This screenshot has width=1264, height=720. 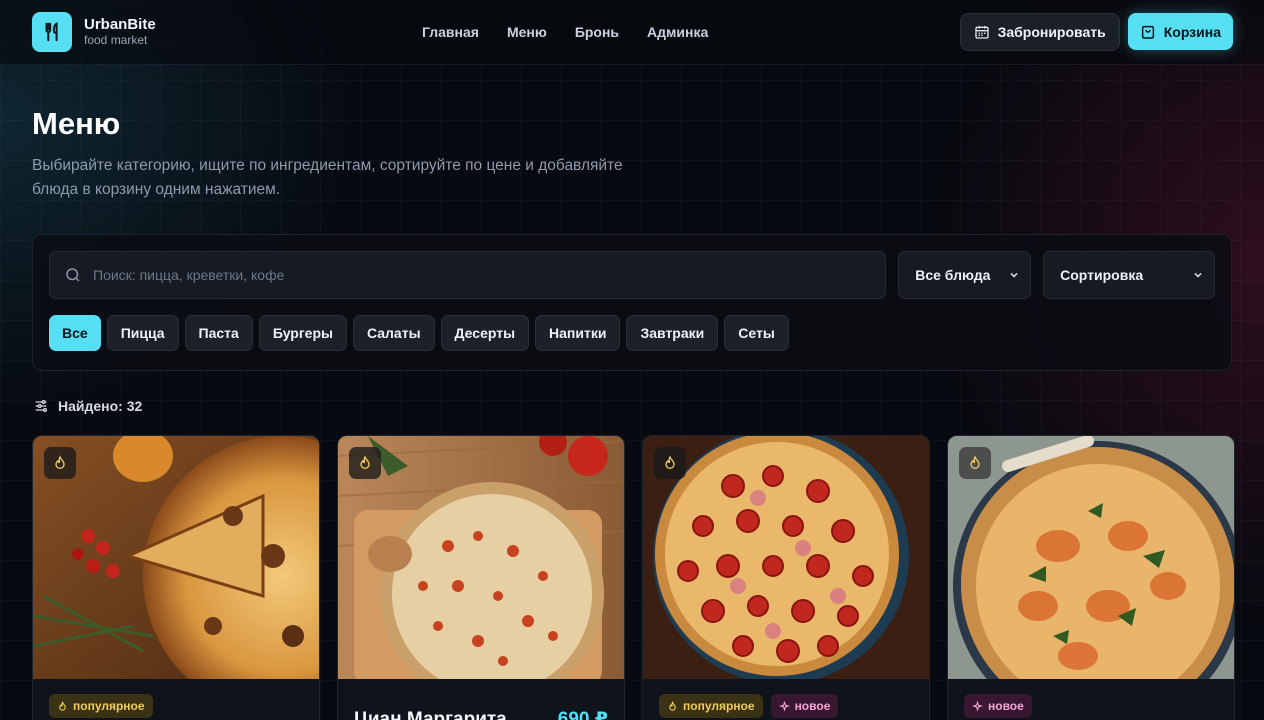 What do you see at coordinates (120, 24) in the screenshot?
I see `brand-name: UrbanBite` at bounding box center [120, 24].